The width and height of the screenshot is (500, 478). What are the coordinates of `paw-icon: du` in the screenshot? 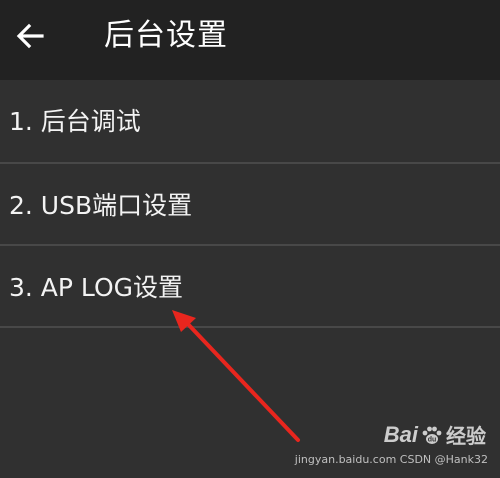 It's located at (432, 435).